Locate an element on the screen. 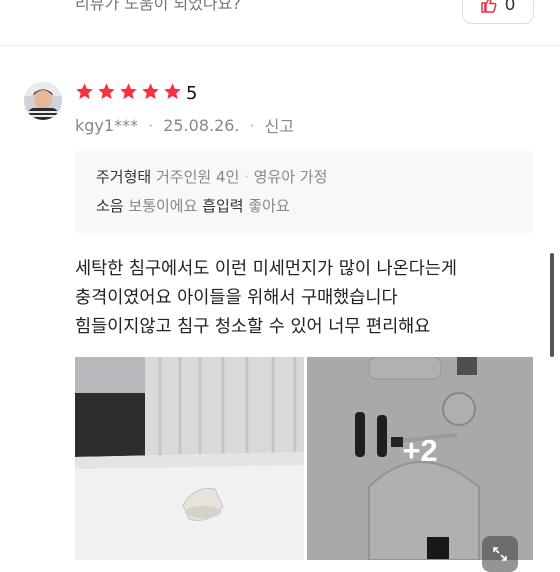  more-photos-count: +2 is located at coordinates (420, 450).